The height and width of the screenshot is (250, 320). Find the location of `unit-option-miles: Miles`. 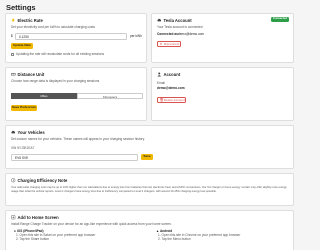

unit-option-miles: Miles is located at coordinates (44, 96).